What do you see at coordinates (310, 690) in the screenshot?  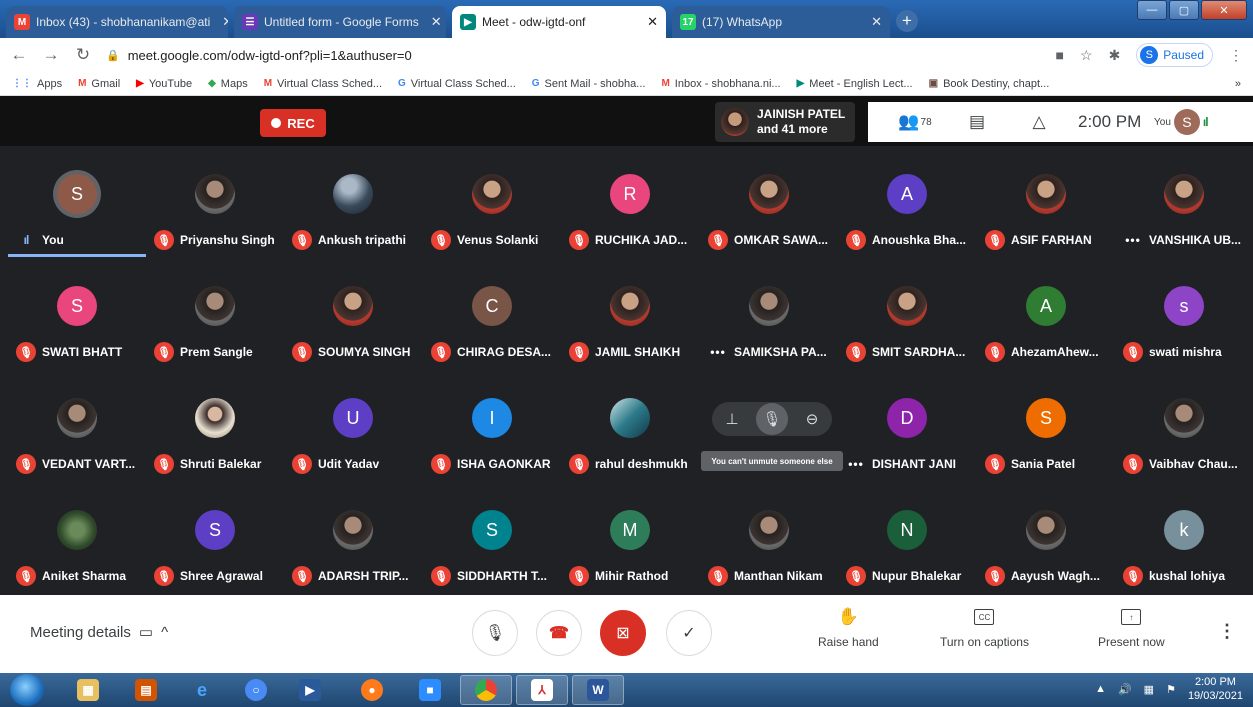 I see `taskbar-player: ▶` at bounding box center [310, 690].